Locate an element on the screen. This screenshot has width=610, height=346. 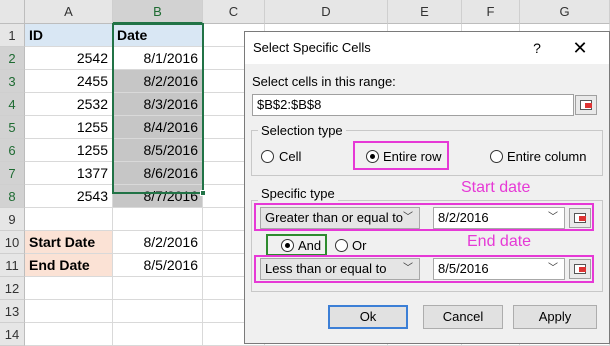
cell-date: 8/3/2016 is located at coordinates (158, 104).